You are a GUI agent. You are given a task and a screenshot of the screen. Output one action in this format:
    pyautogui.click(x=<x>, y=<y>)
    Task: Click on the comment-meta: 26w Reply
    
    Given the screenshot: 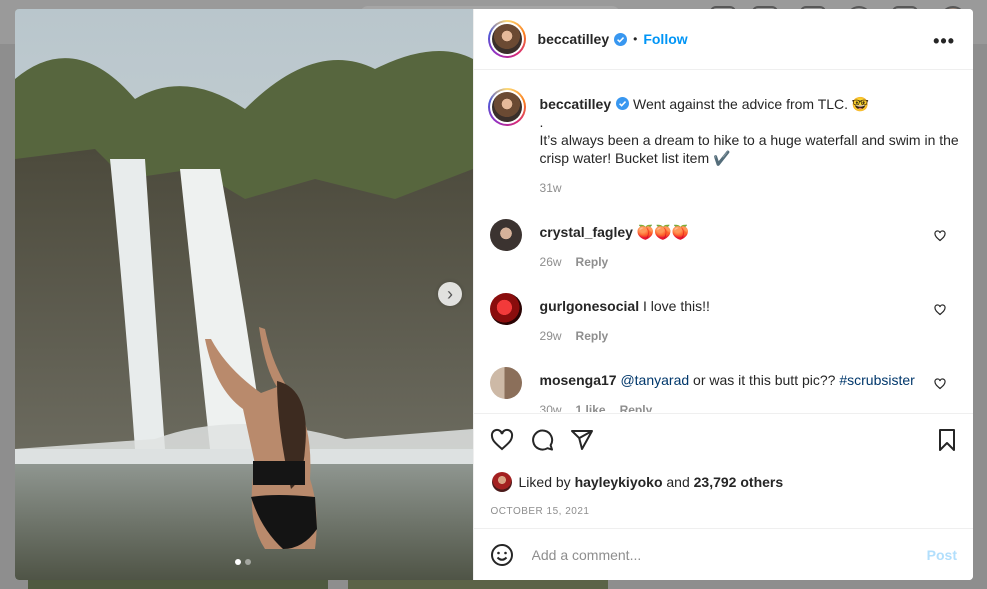 What is the action you would take?
    pyautogui.click(x=574, y=262)
    